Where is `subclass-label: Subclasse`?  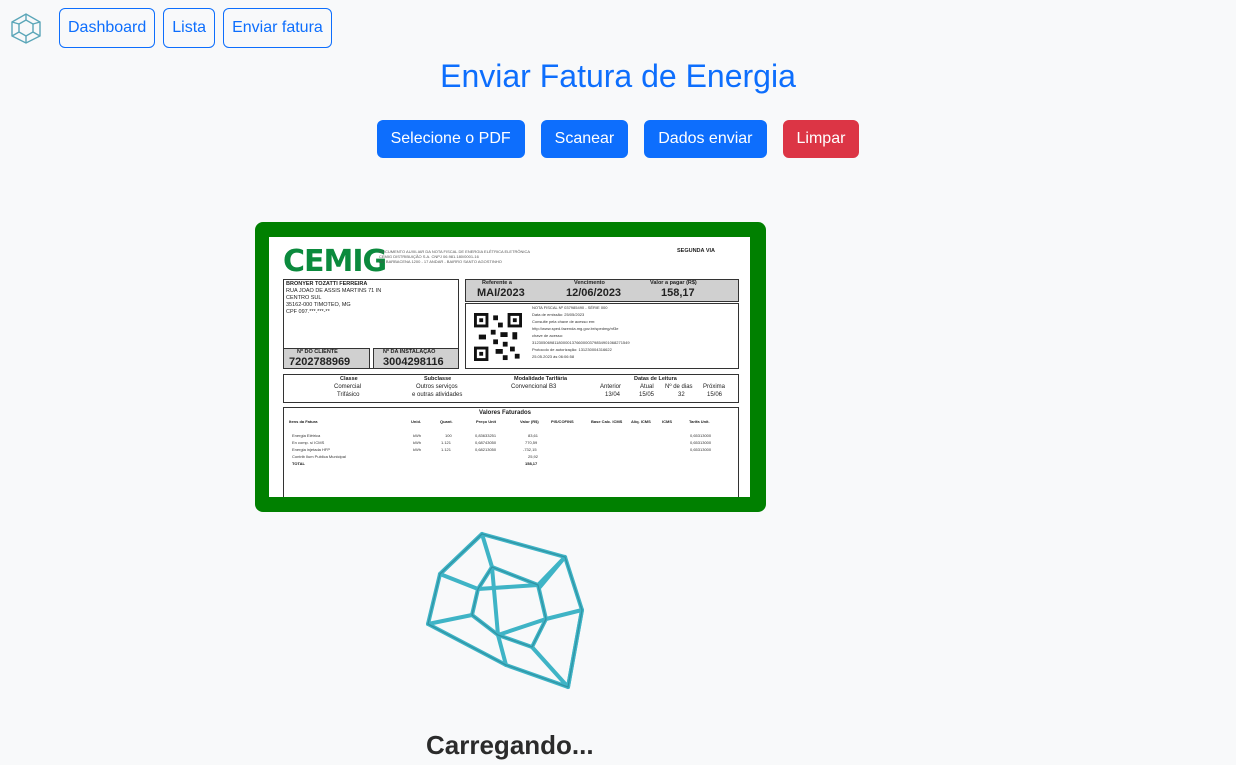
subclass-label: Subclasse is located at coordinates (438, 379).